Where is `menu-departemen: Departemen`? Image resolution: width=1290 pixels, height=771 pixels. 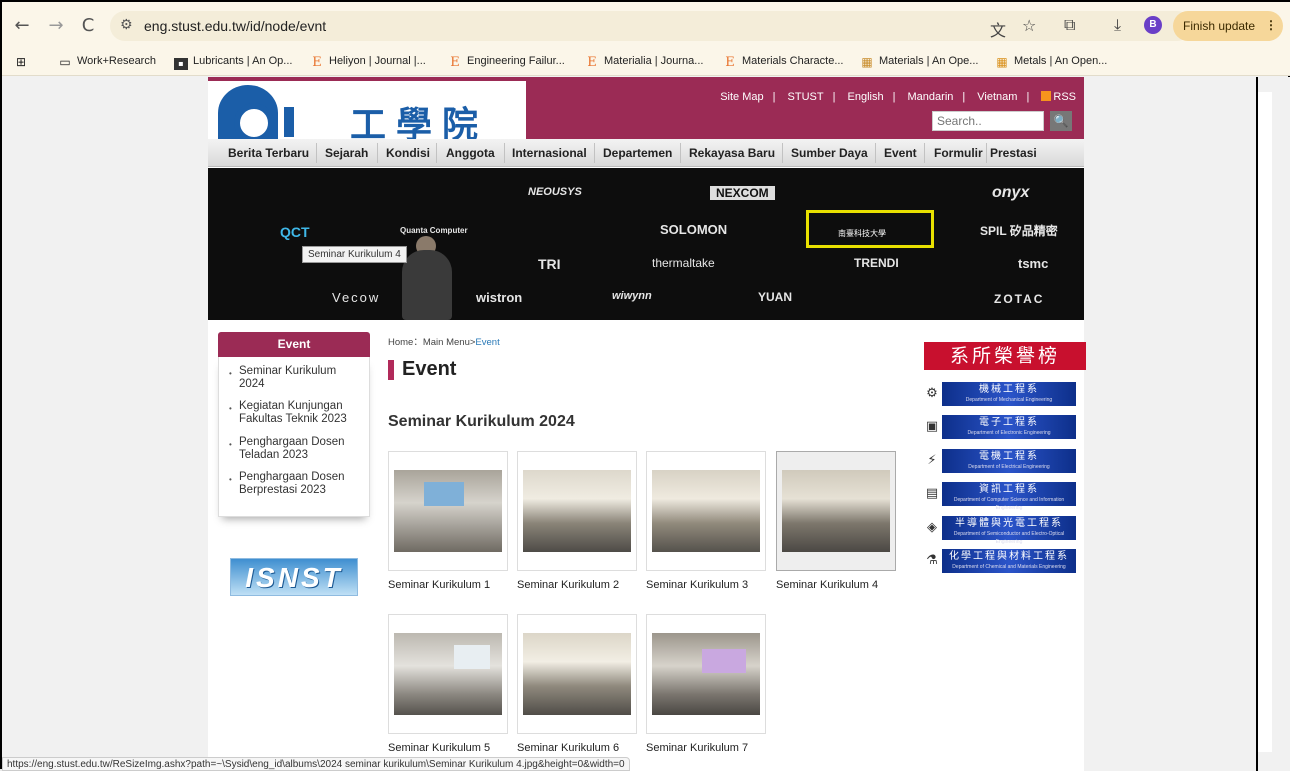
menu-departemen: Departemen is located at coordinates (637, 153).